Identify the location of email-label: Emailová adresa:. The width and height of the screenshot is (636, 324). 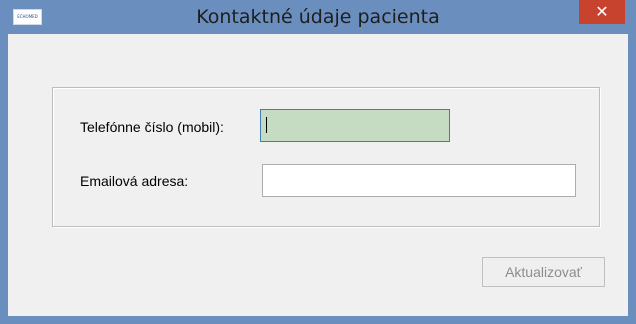
(134, 181).